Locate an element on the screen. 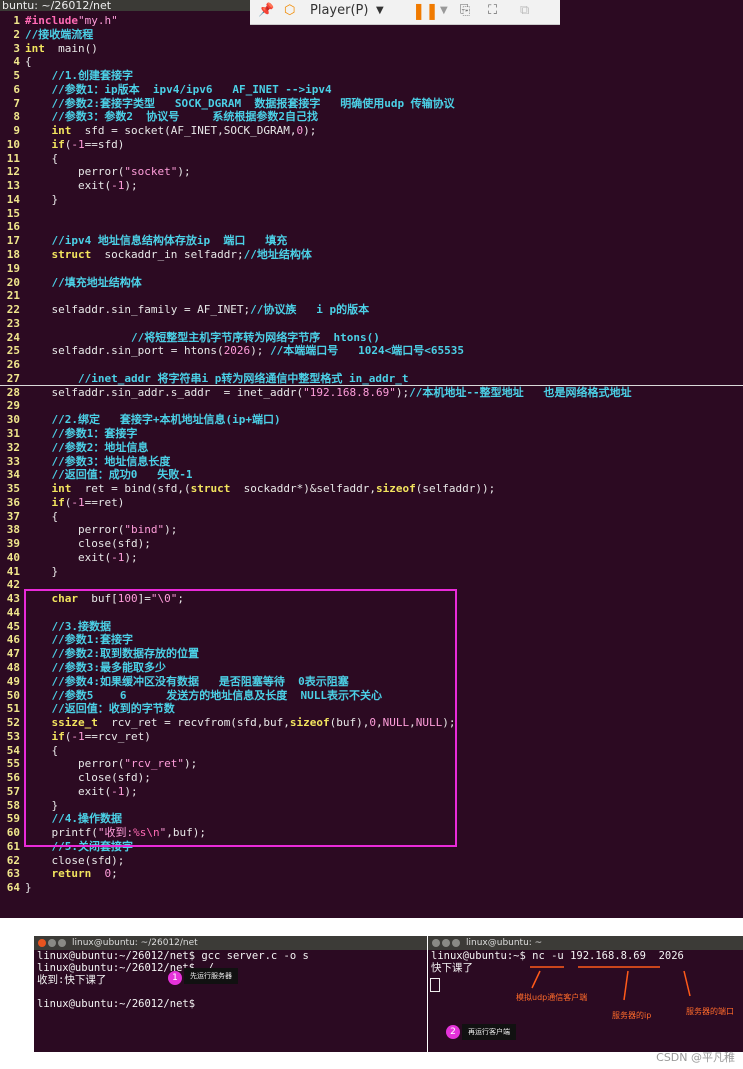 This screenshot has height=1069, width=743. code-token: main() is located at coordinates (71, 48).